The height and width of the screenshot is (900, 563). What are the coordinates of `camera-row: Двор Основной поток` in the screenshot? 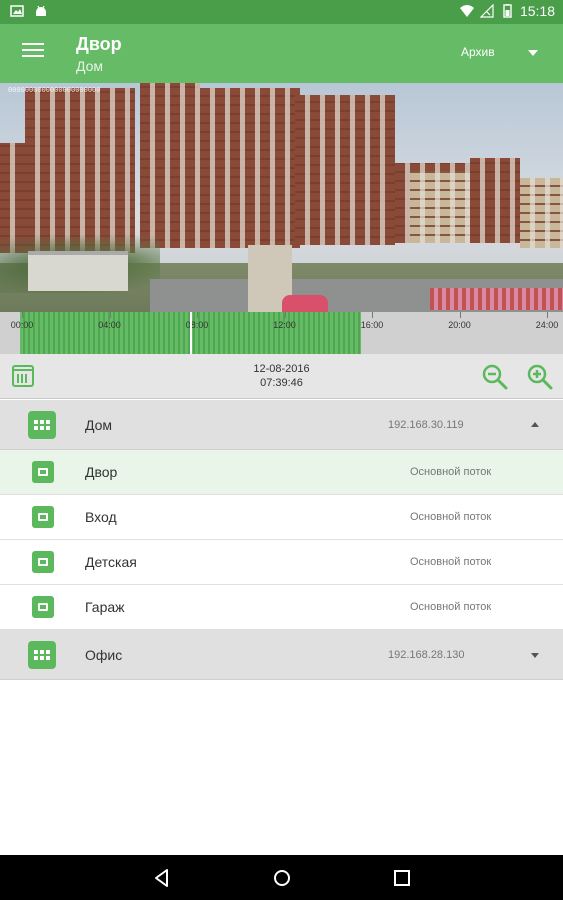 It's located at (281, 472).